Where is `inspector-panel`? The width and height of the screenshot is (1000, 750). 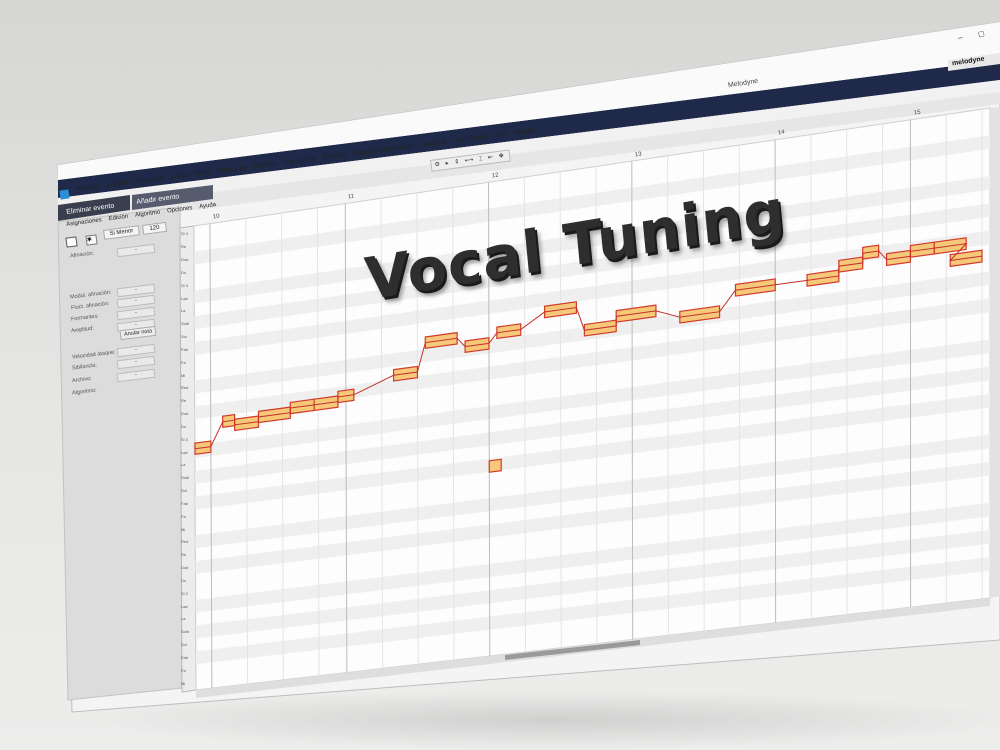
inspector-panel is located at coordinates (120, 453).